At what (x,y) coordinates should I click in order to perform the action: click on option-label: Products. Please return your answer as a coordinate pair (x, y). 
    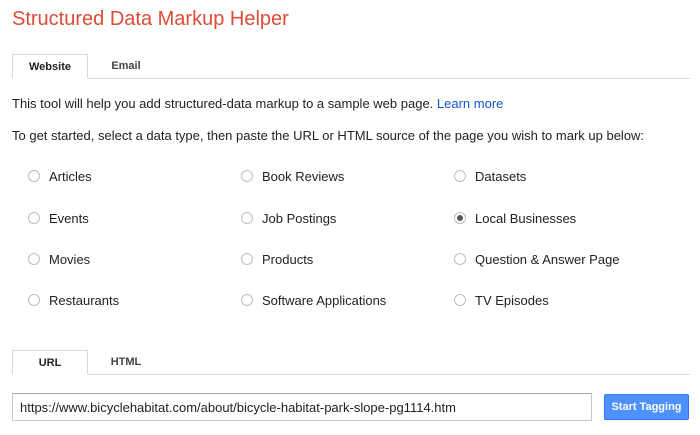
    Looking at the image, I should click on (288, 259).